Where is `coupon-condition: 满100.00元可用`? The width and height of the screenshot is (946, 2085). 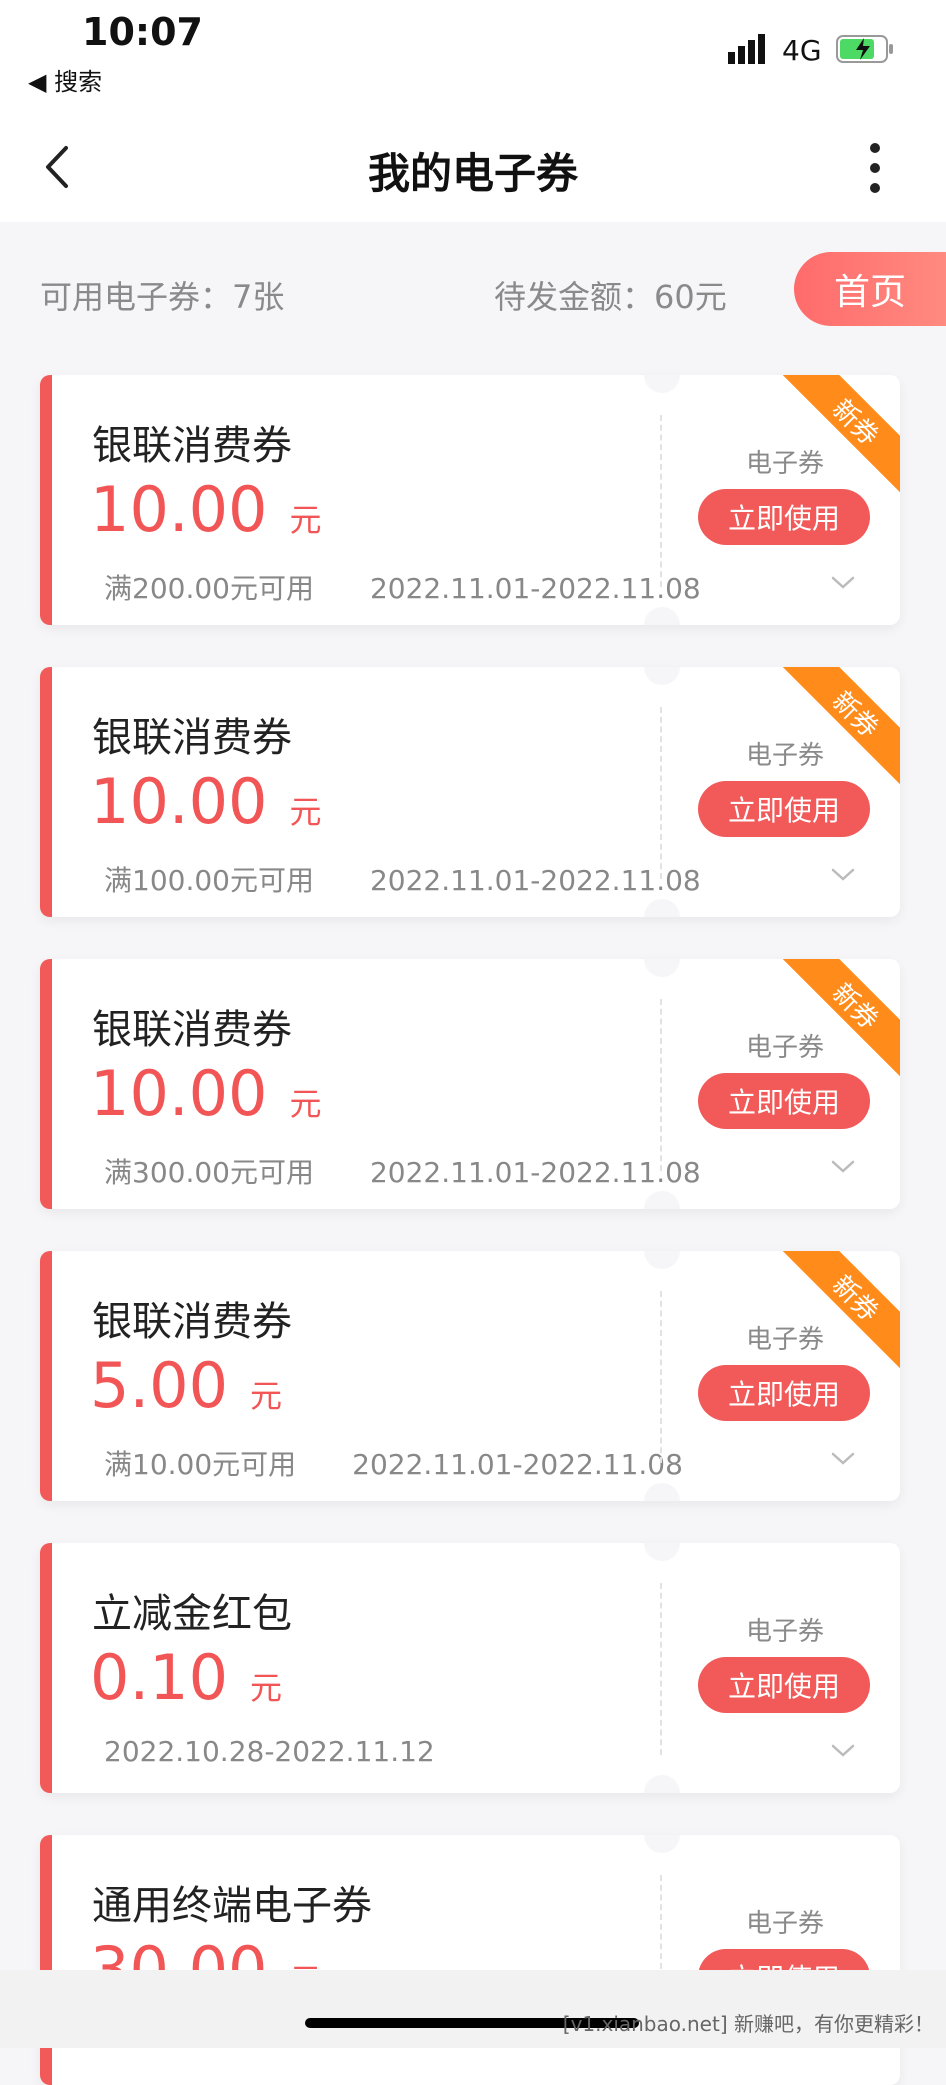 coupon-condition: 满100.00元可用 is located at coordinates (209, 880).